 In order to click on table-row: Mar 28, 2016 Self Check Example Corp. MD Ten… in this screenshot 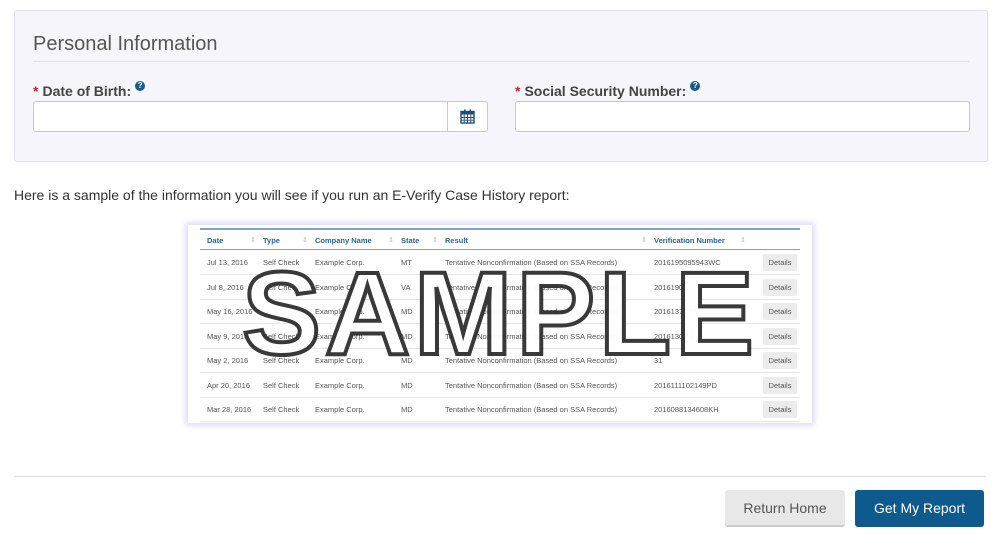, I will do `click(500, 409)`.